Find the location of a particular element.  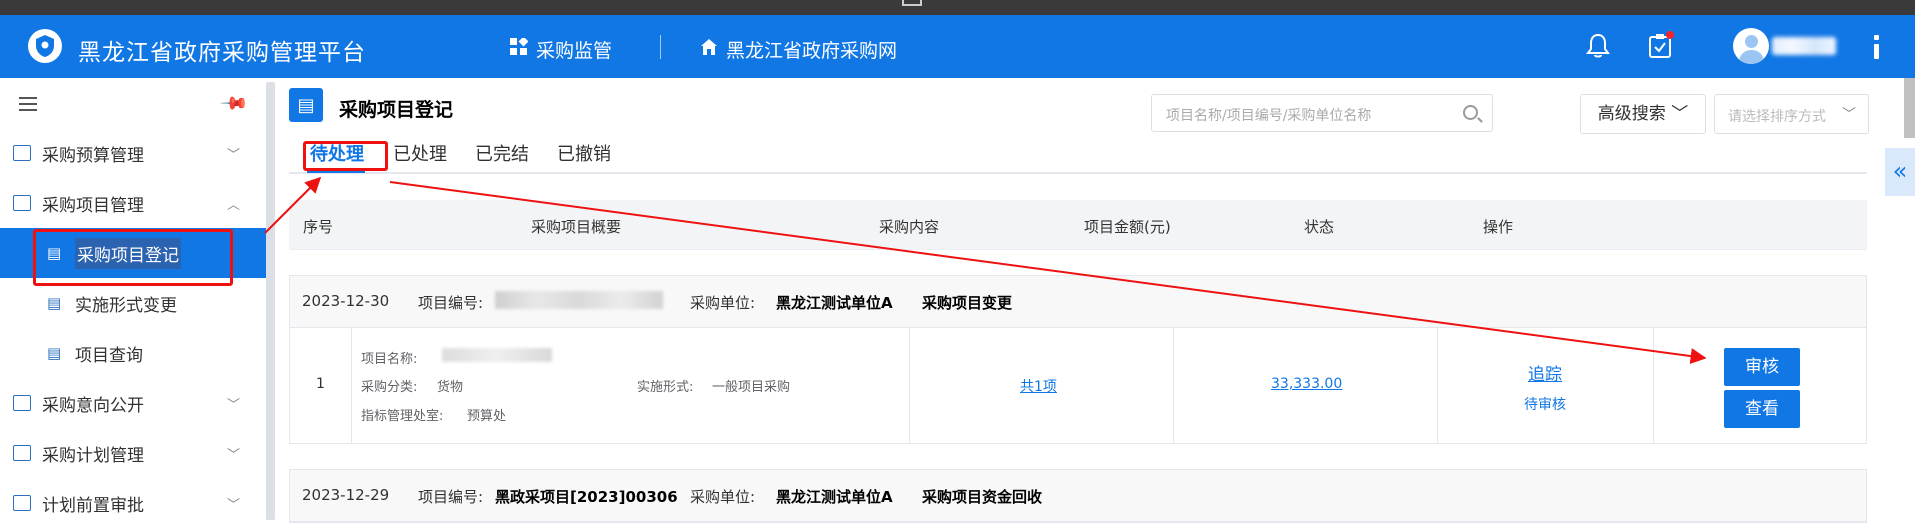

sidebar-subitem-label: 项目查询 is located at coordinates (109, 355).